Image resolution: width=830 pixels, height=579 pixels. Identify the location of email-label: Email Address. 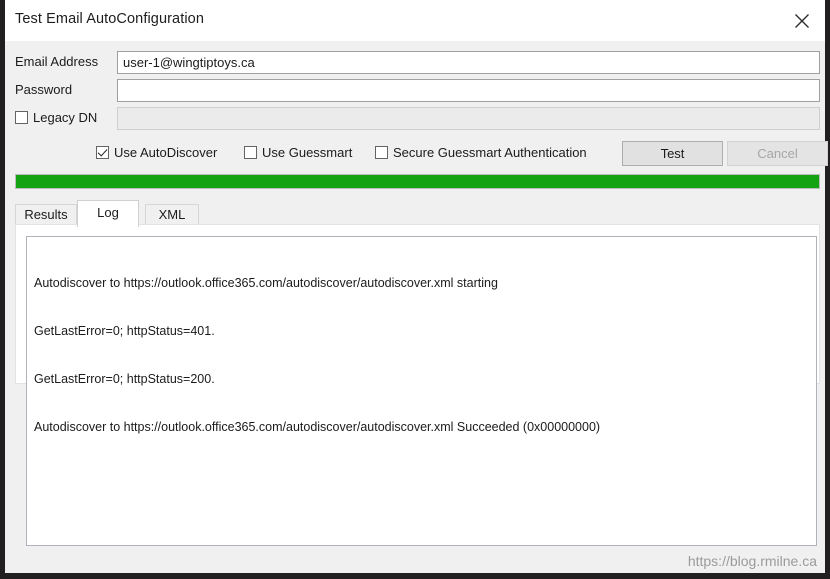
(57, 61).